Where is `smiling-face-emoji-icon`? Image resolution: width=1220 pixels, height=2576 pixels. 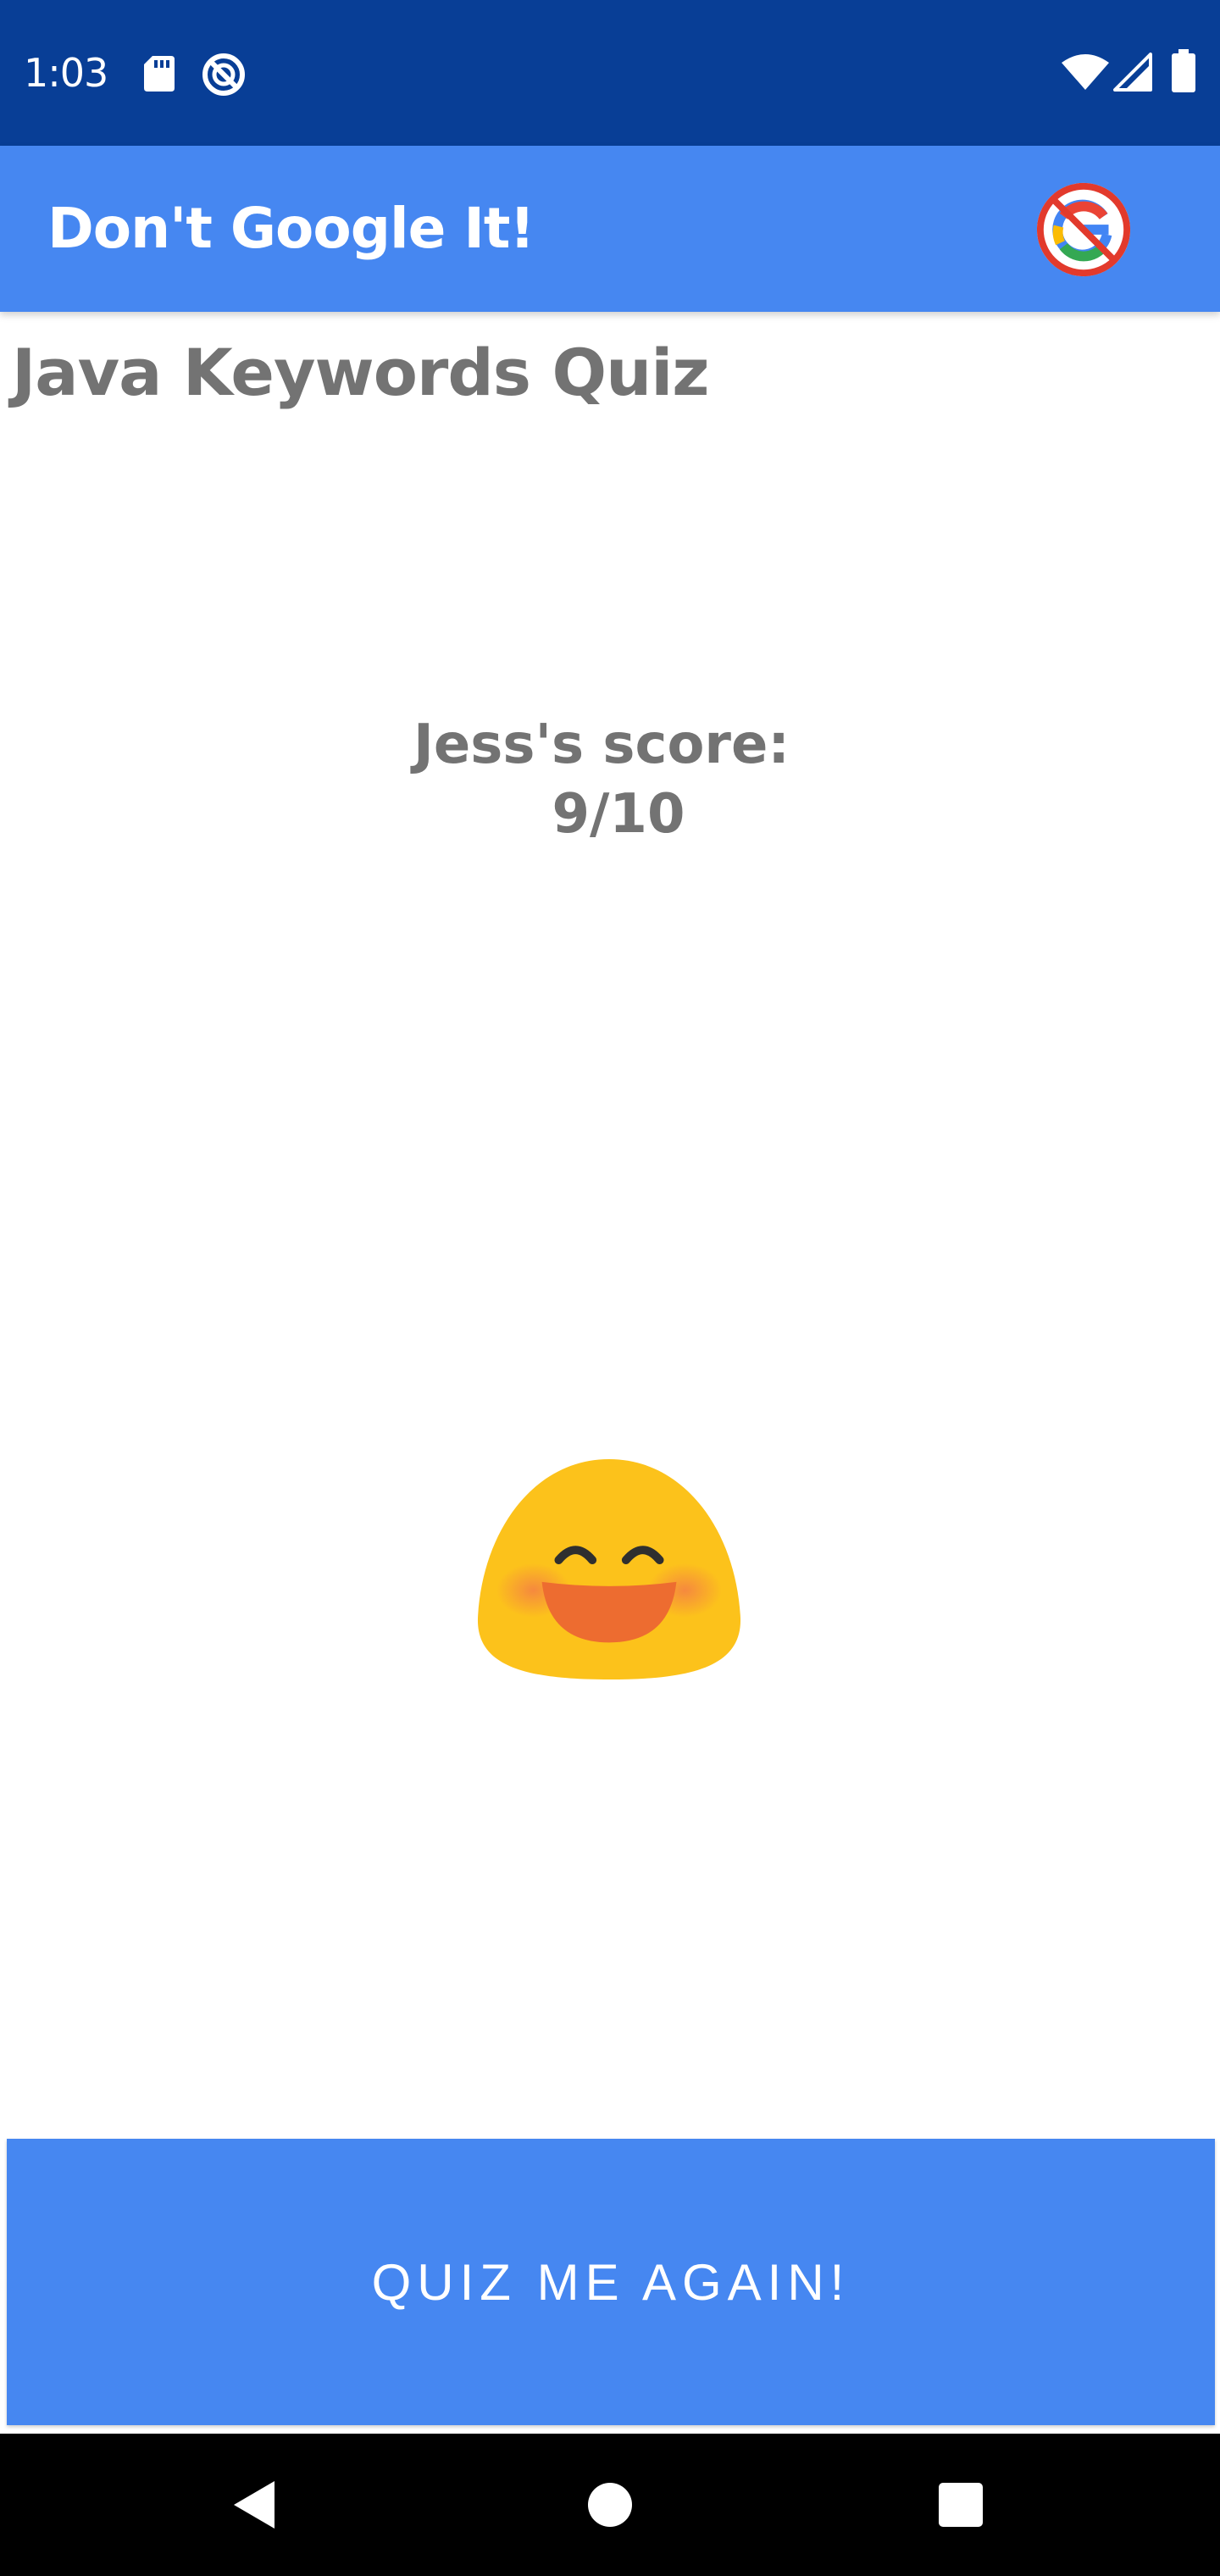
smiling-face-emoji-icon is located at coordinates (609, 1569).